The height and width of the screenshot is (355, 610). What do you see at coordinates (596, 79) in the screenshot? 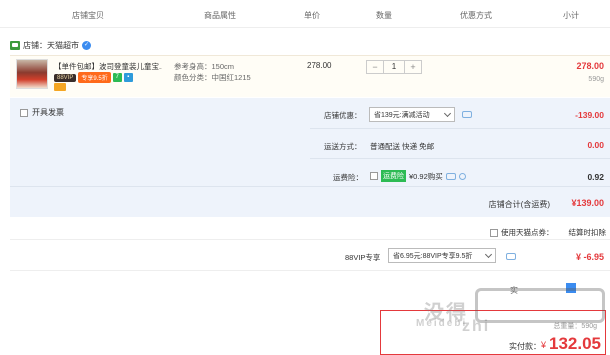
I see `item-weight: 590g` at bounding box center [596, 79].